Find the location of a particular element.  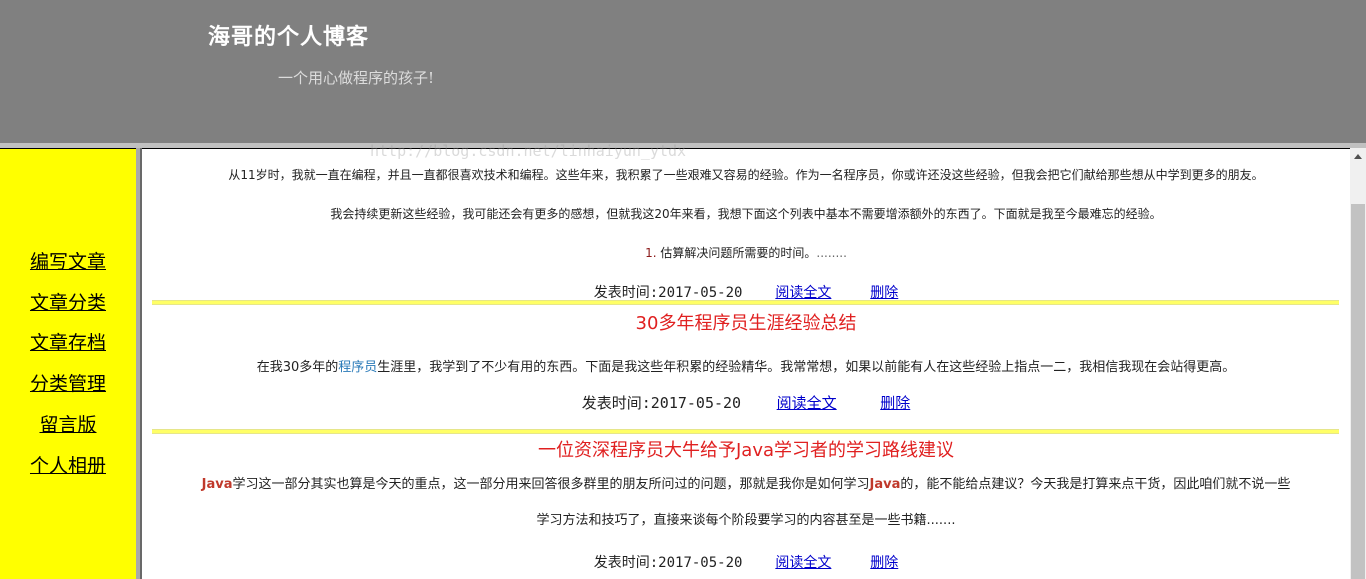

nav-category-manage: 分类管理 is located at coordinates (68, 382).